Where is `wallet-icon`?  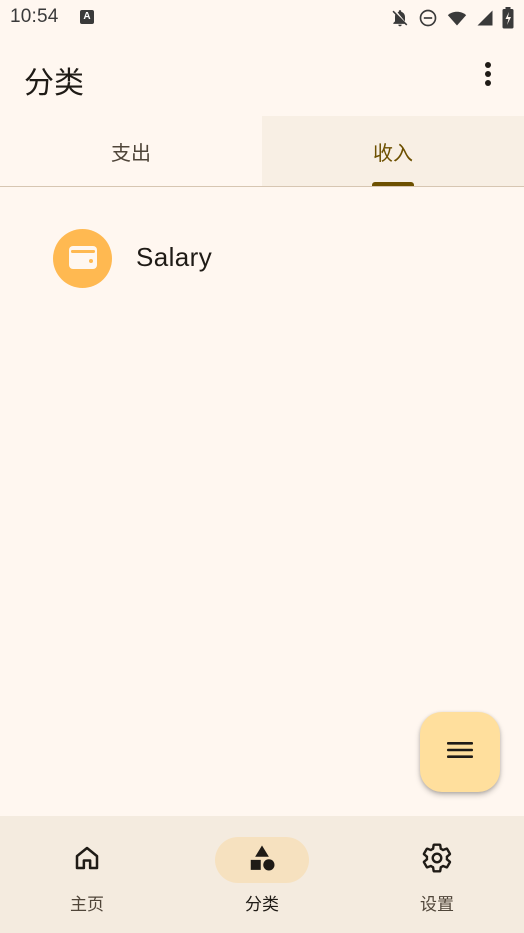
wallet-icon is located at coordinates (83, 259).